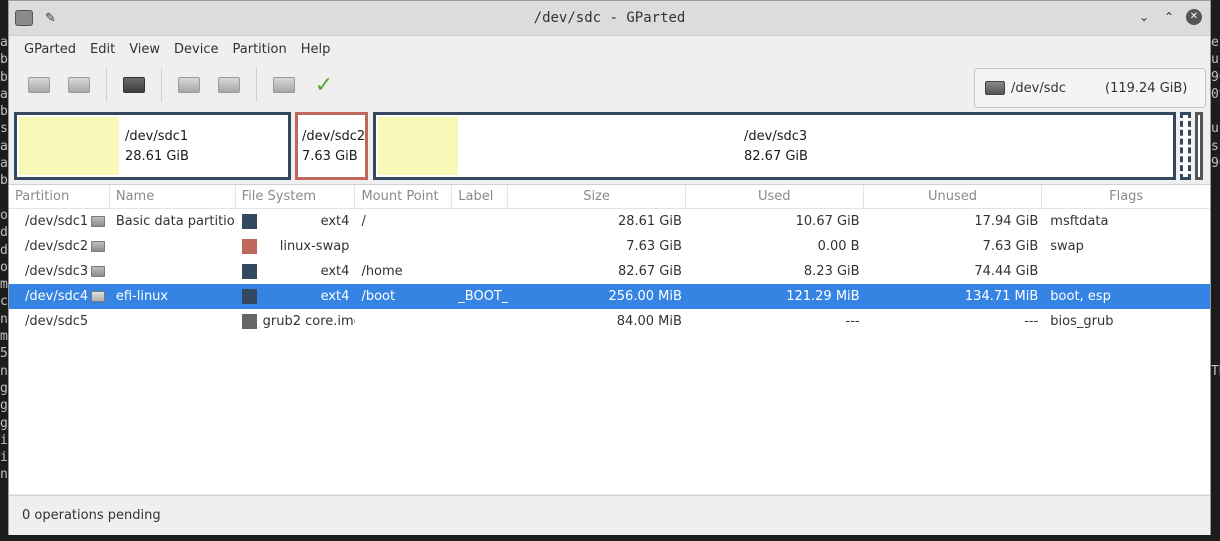 This screenshot has height=541, width=1220. Describe the element at coordinates (382, 271) in the screenshot. I see `mount-point: /home` at that location.